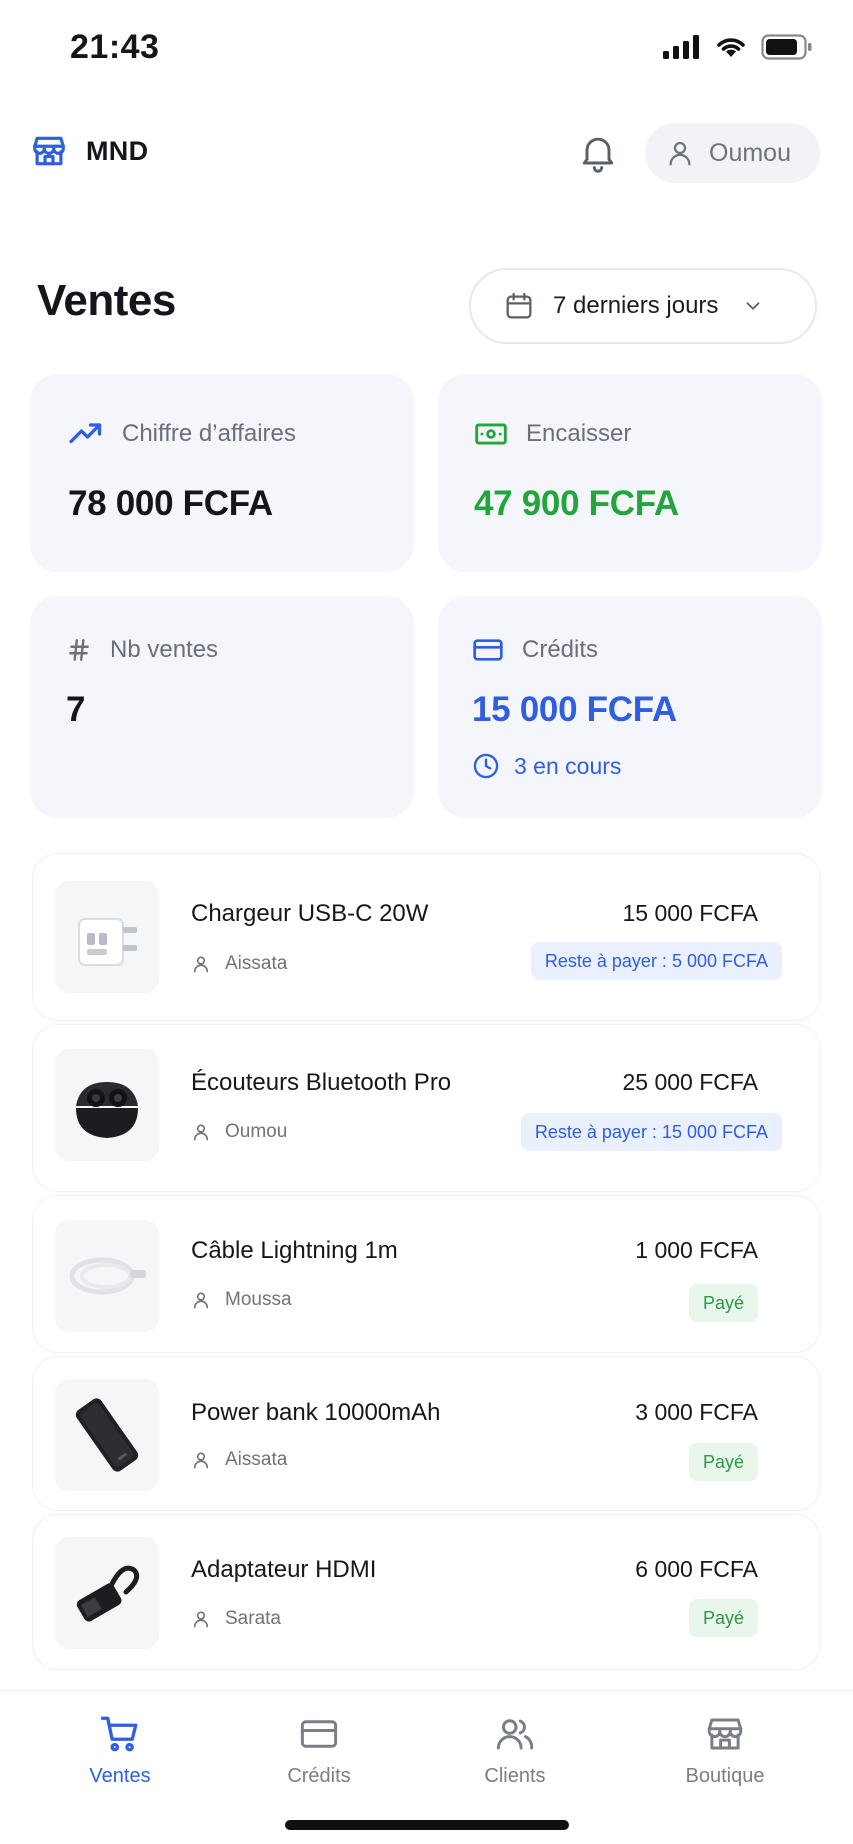  Describe the element at coordinates (106, 300) in the screenshot. I see `page-title: Ventes` at that location.